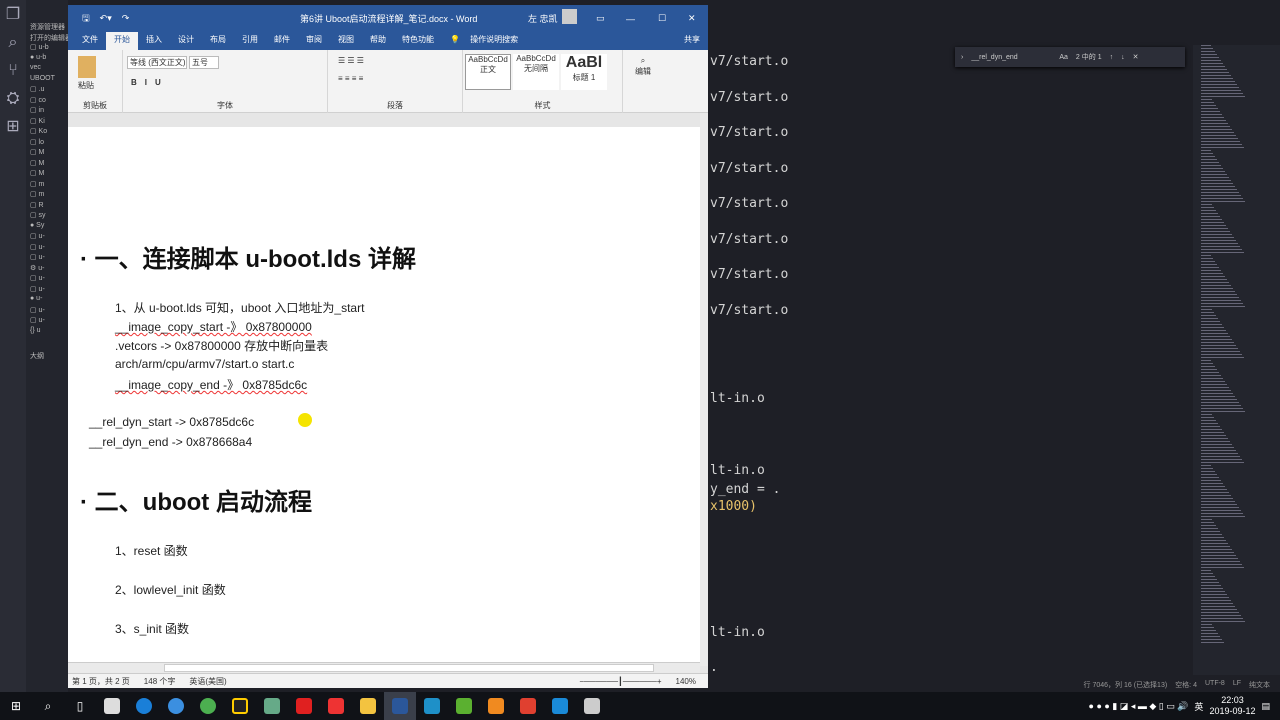 Image resolution: width=1280 pixels, height=720 pixels. Describe the element at coordinates (218, 41) in the screenshot. I see `tab-layout: 布局` at that location.